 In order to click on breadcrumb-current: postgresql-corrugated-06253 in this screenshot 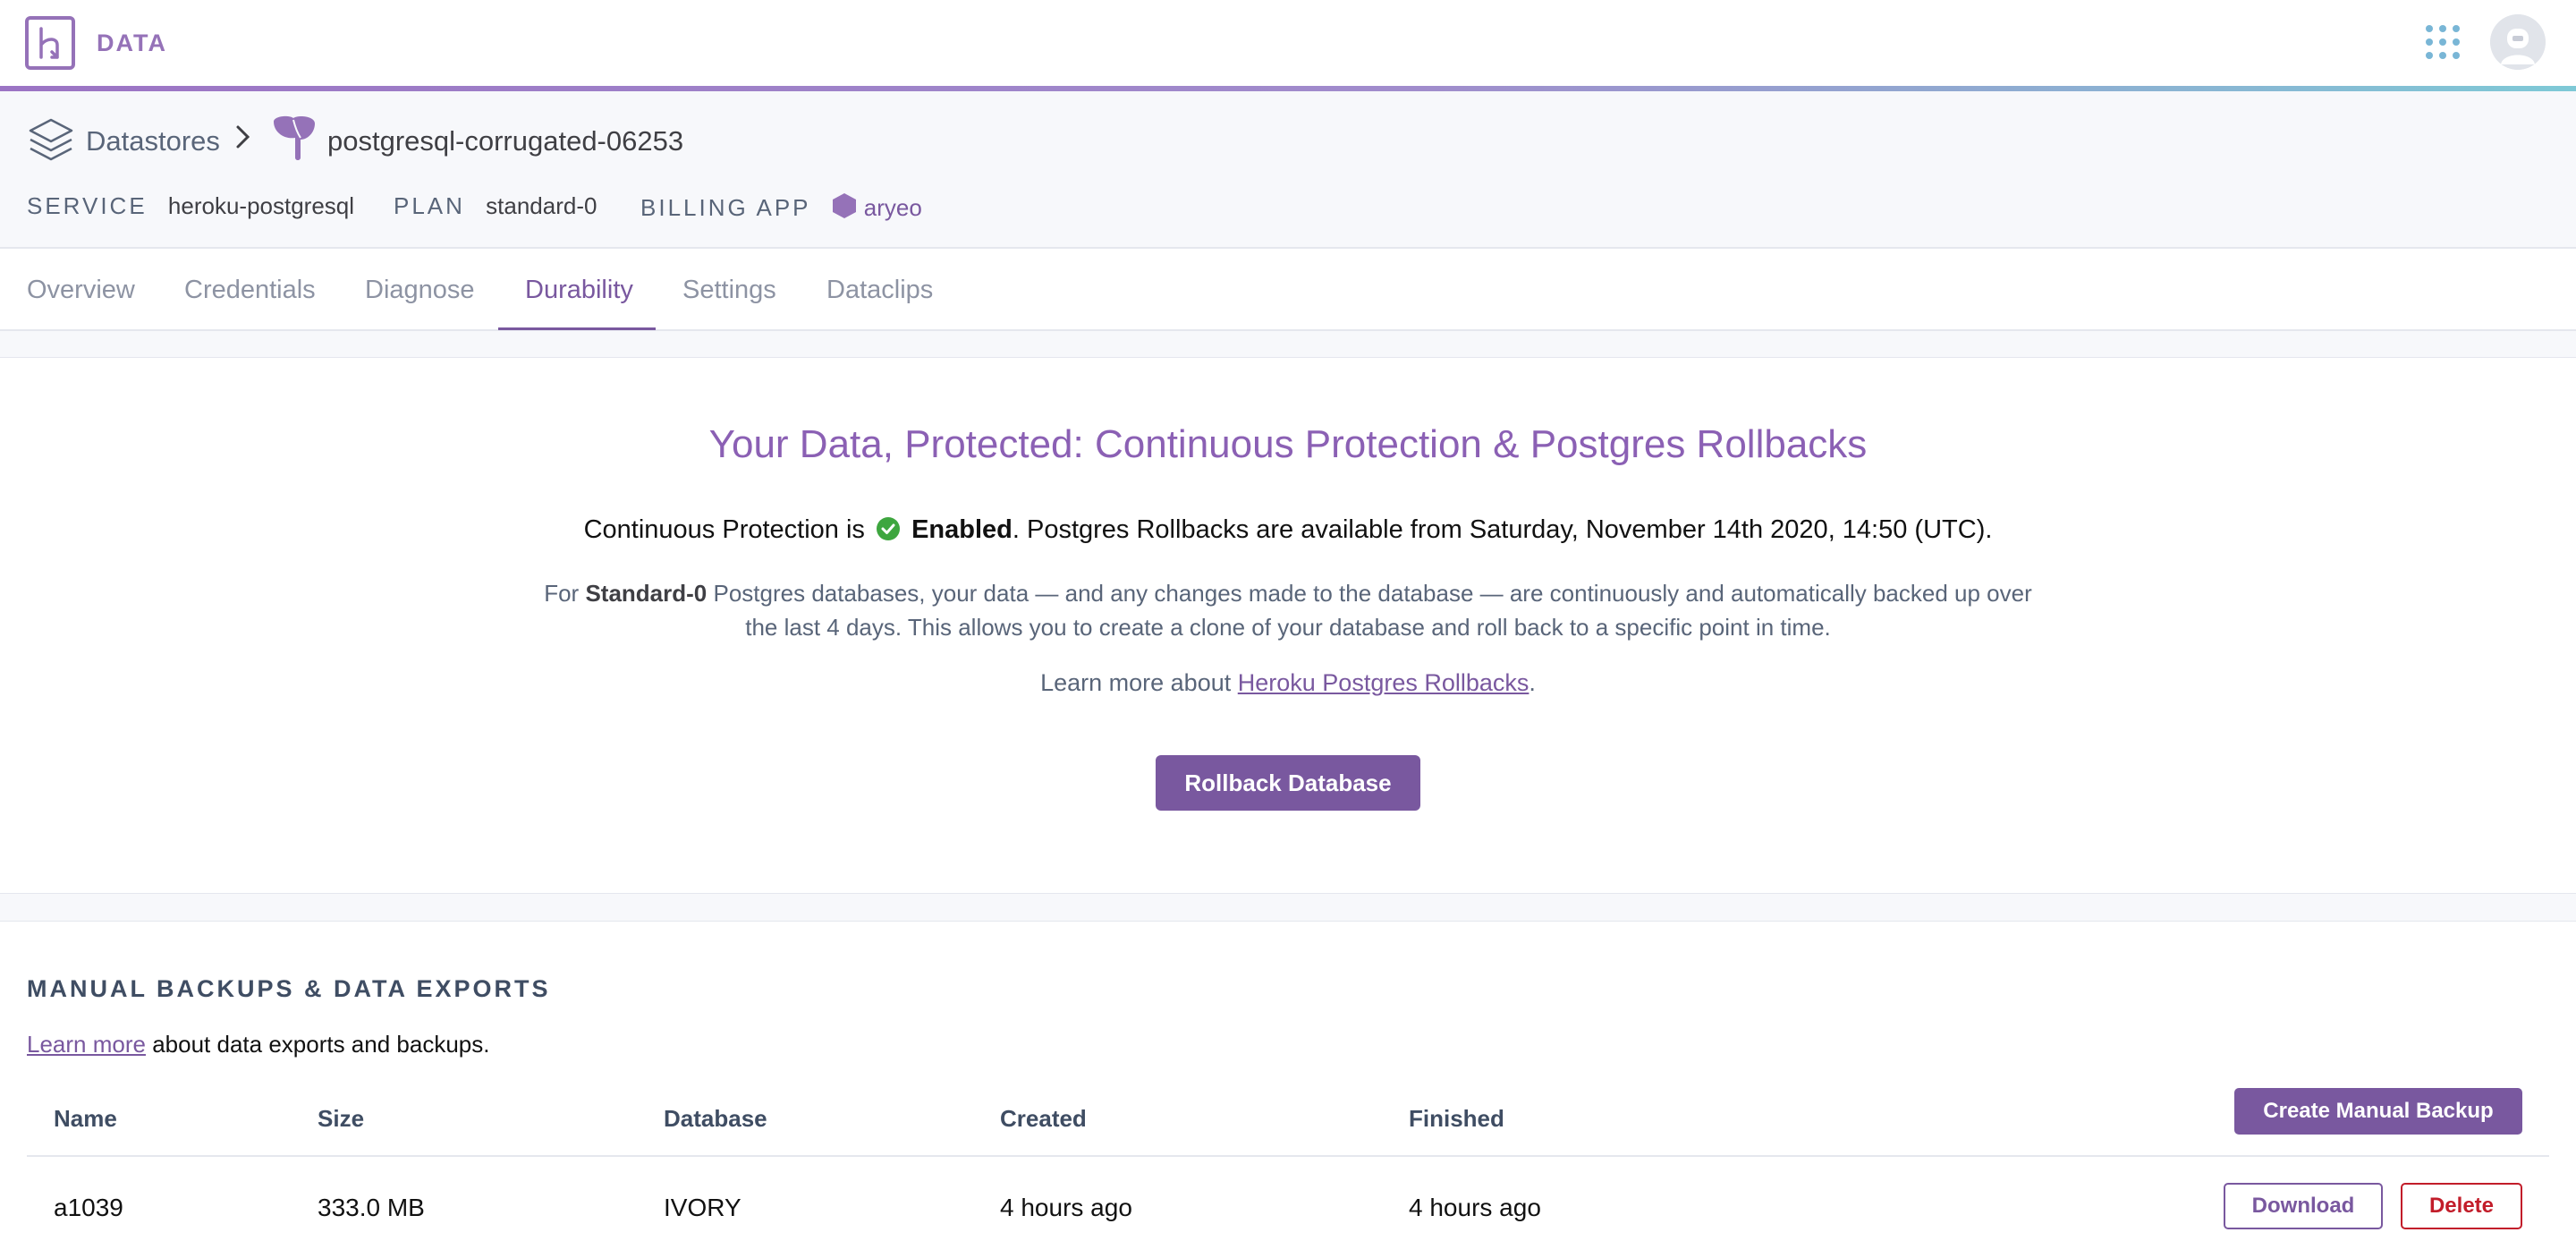, I will do `click(505, 141)`.